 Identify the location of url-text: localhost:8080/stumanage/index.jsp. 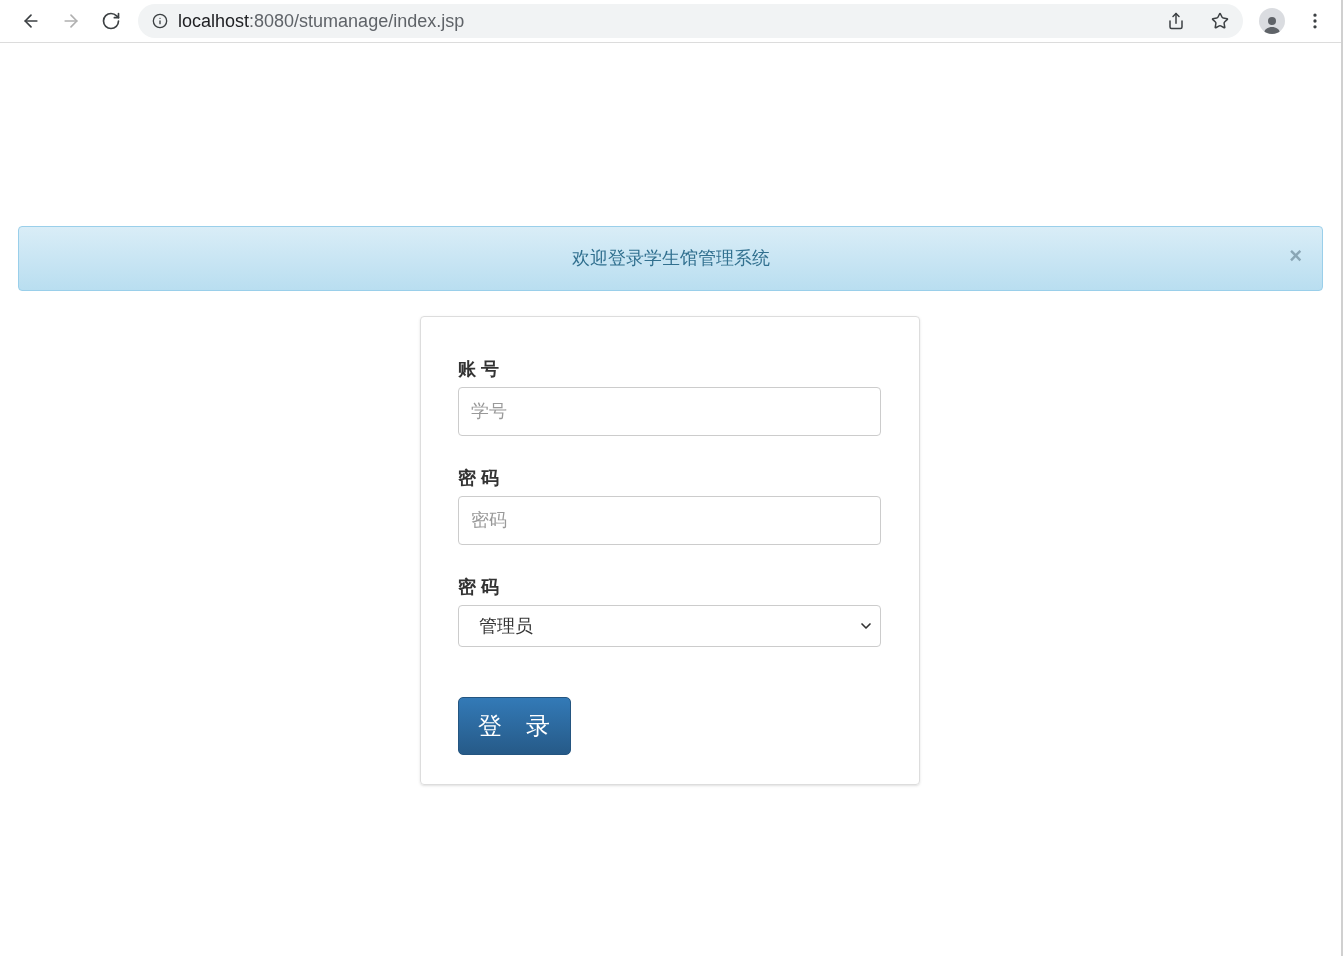
(321, 21).